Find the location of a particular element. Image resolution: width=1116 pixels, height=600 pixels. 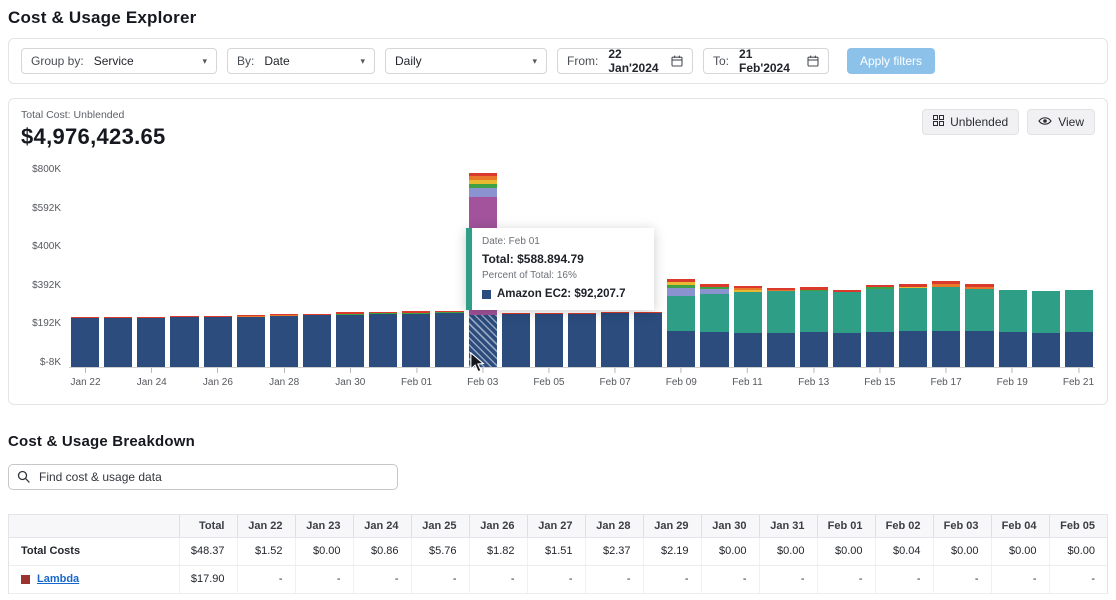

table-cell: $48.37 is located at coordinates (207, 551).